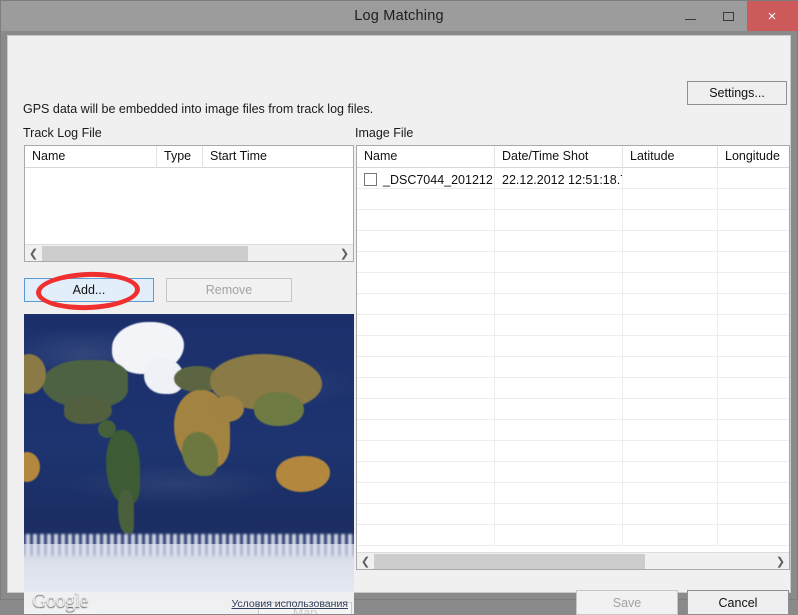 The height and width of the screenshot is (615, 798). I want to click on image-file-cell-longitude, so click(753, 178).